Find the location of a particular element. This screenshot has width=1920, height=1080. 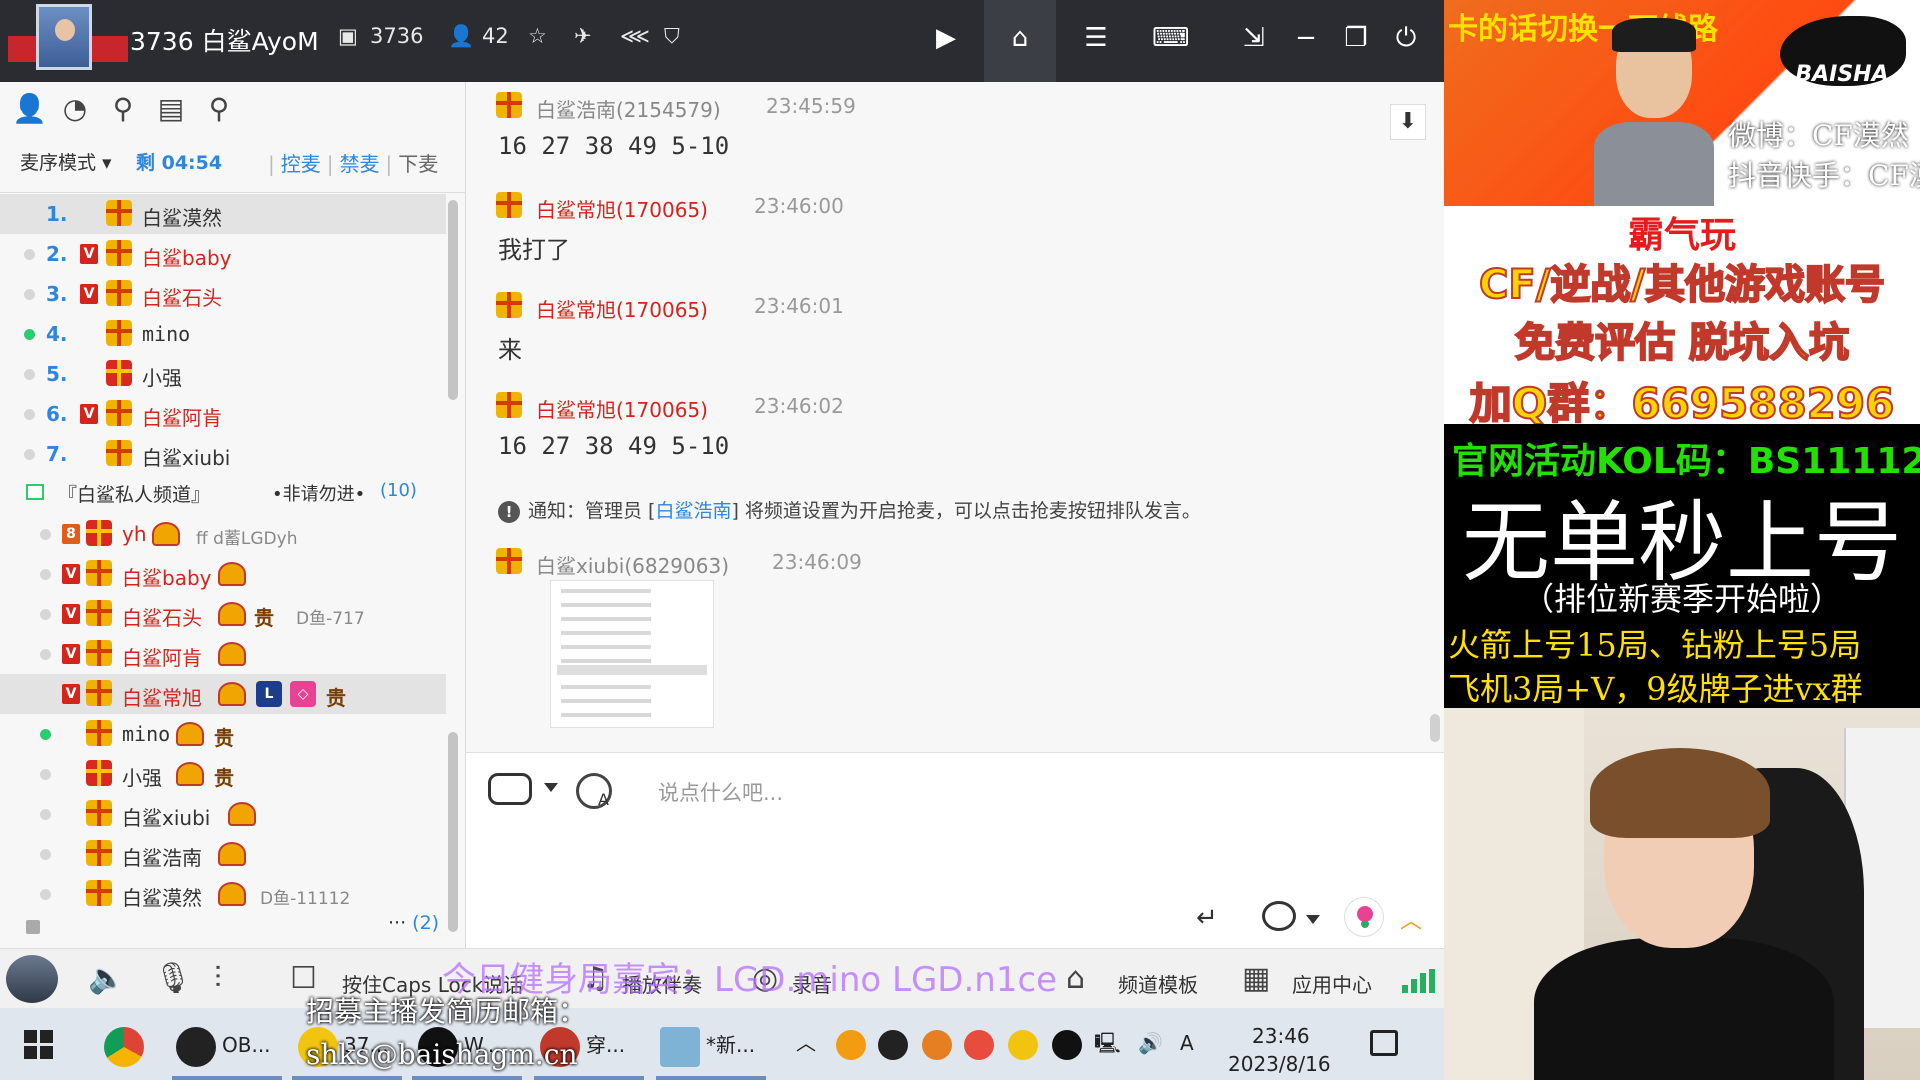

star-icon: ☆ is located at coordinates (537, 36).